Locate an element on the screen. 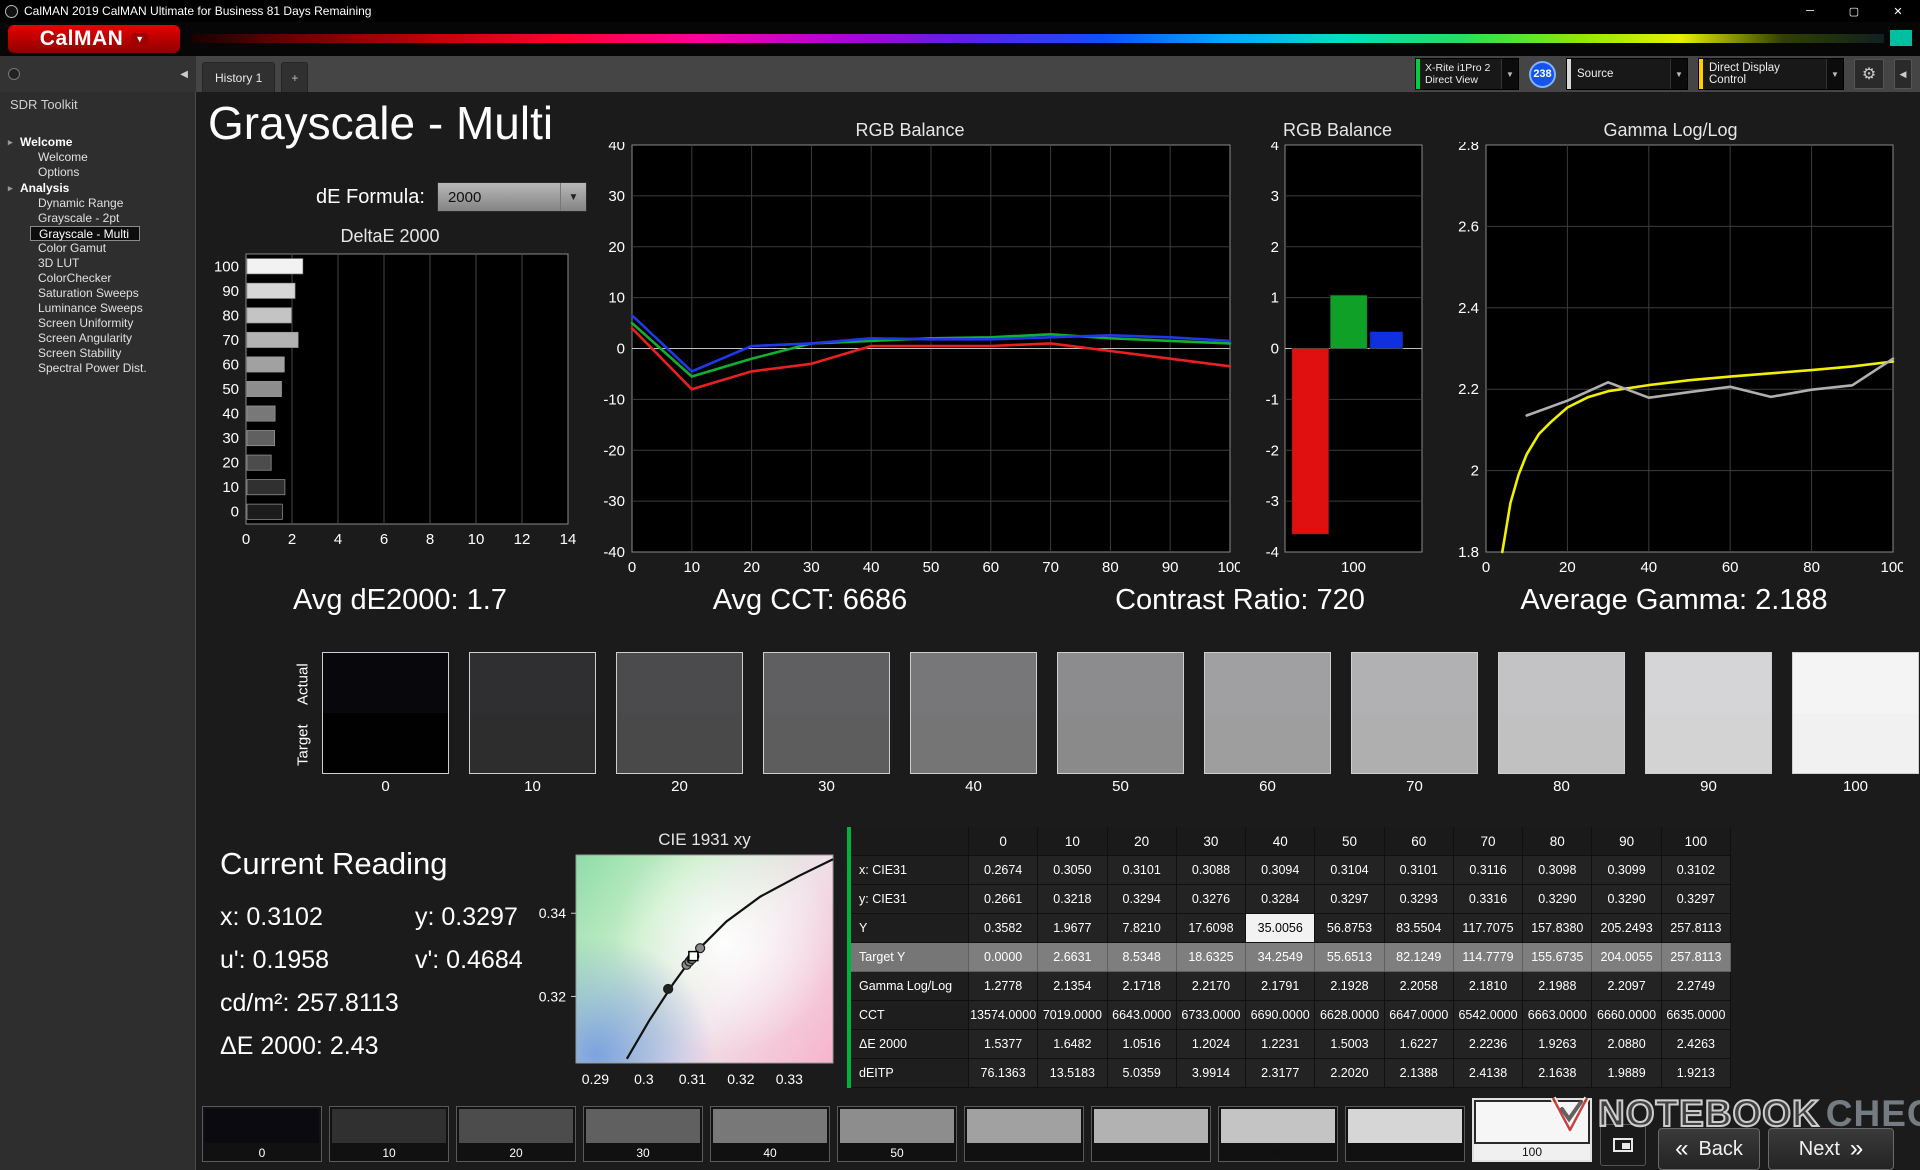 The height and width of the screenshot is (1170, 1920). table-cell: 6660.0000 is located at coordinates (1627, 1015).